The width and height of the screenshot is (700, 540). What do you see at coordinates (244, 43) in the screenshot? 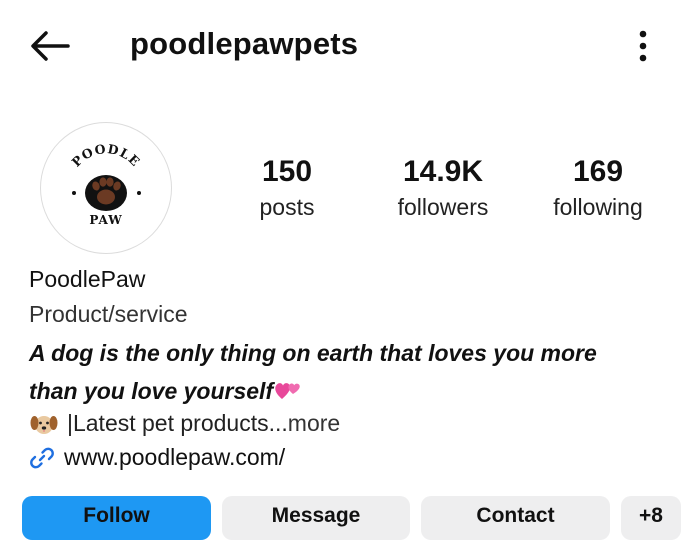
I see `profile-username: poodlepawpets` at bounding box center [244, 43].